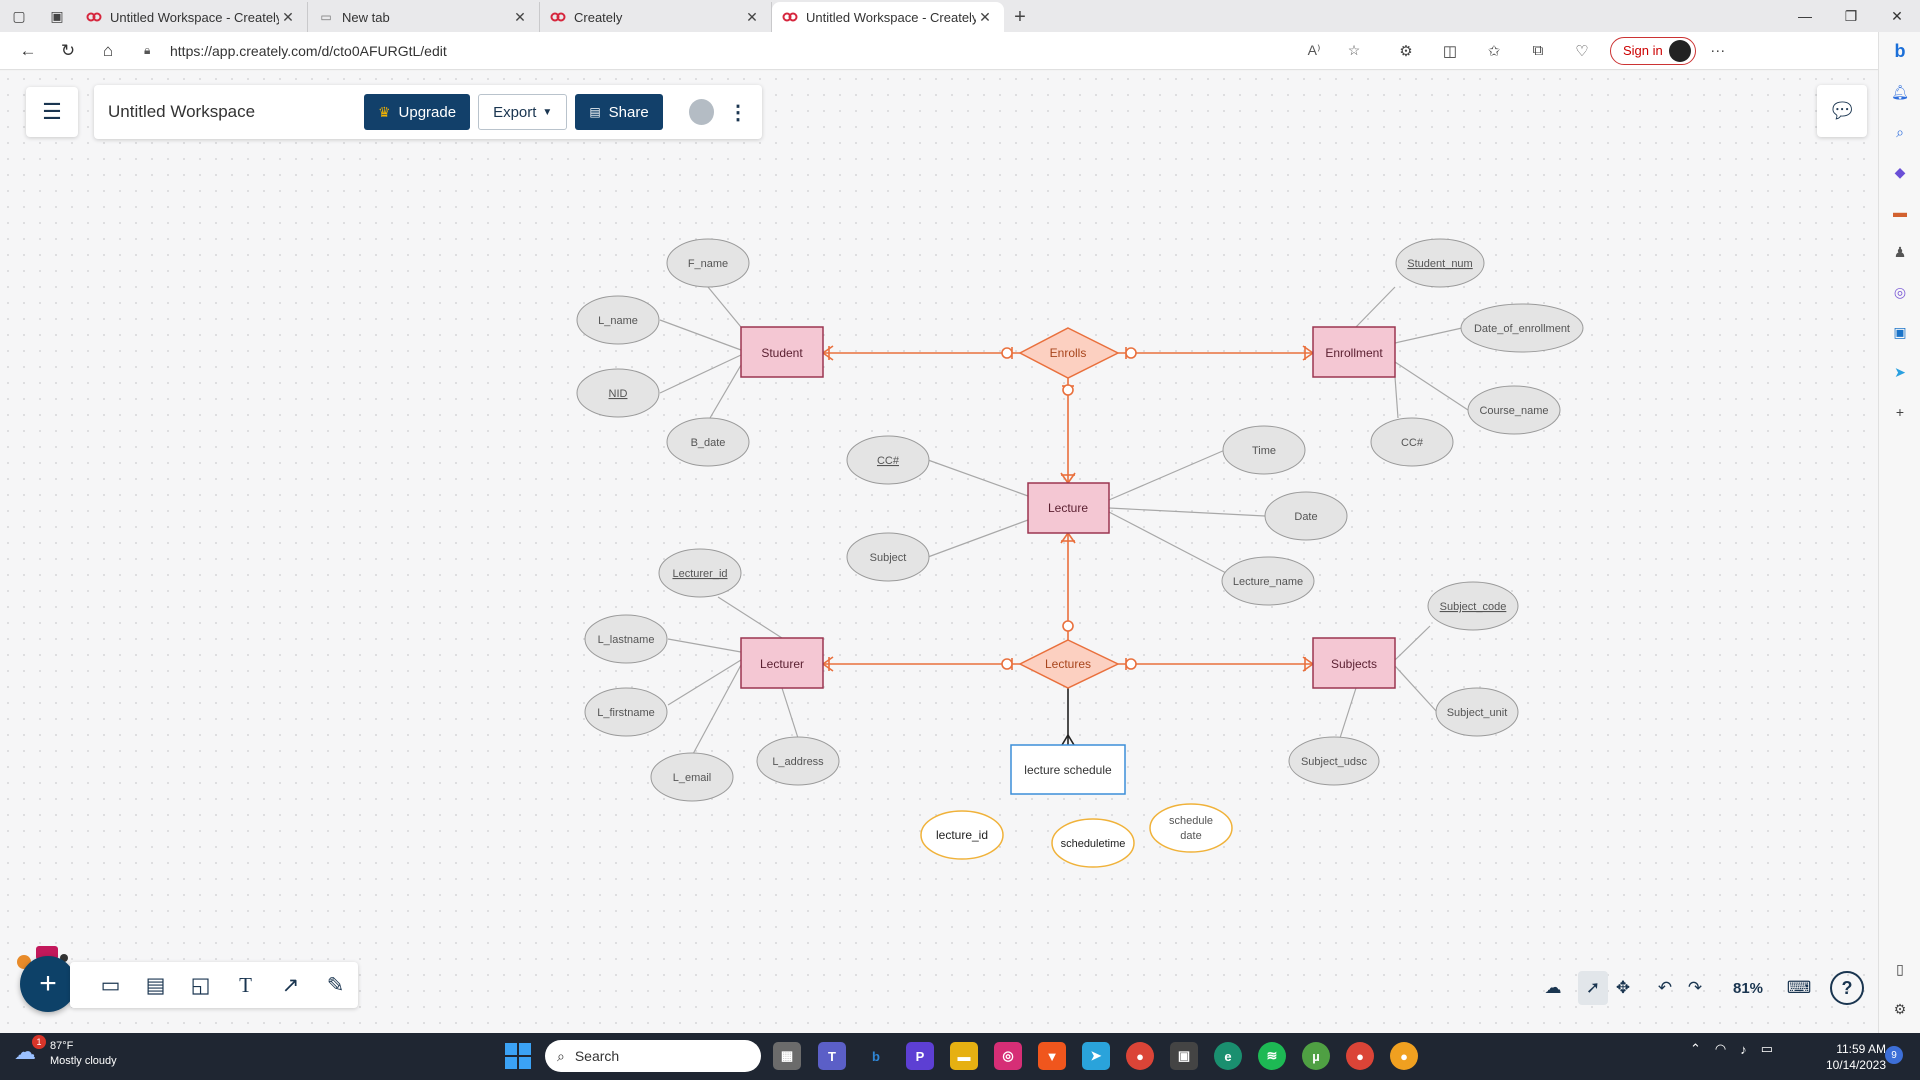 This screenshot has width=1920, height=1080. Describe the element at coordinates (1720, 1049) in the screenshot. I see `wifi-icon: ◠` at that location.